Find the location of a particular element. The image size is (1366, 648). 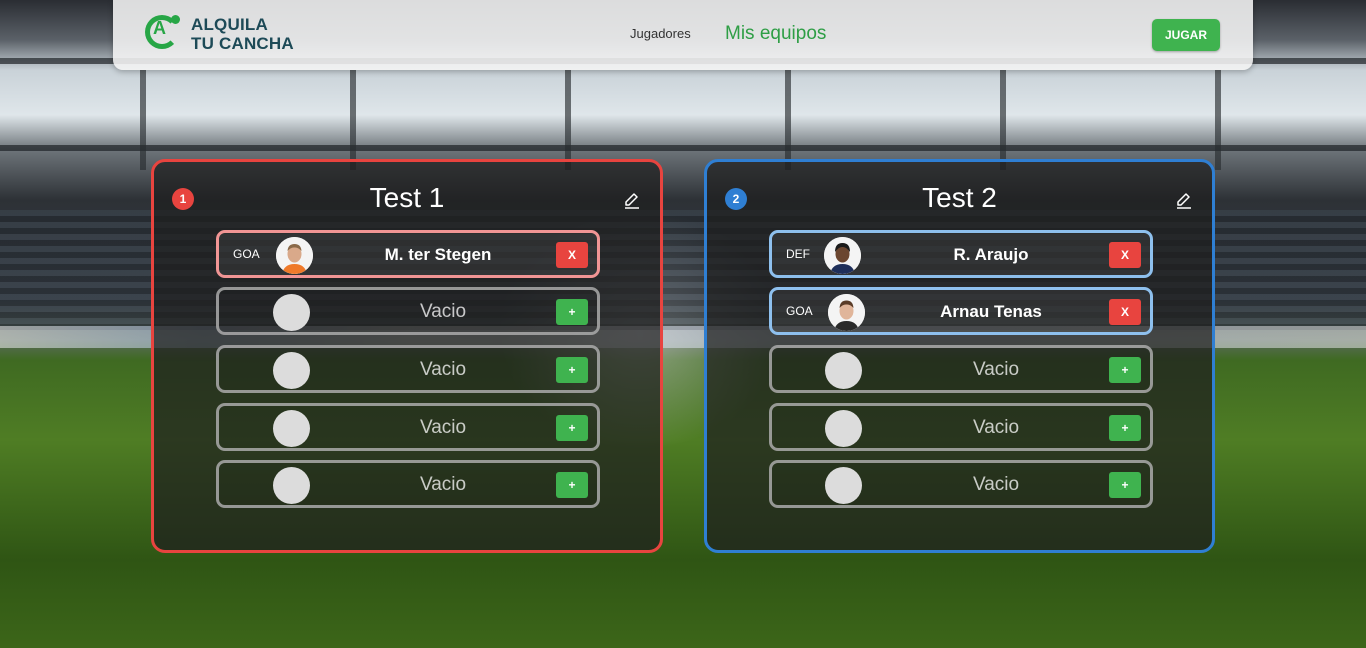

logo-letter: A is located at coordinates (159, 28).